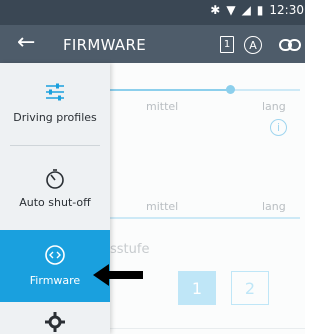 The height and width of the screenshot is (334, 320). I want to click on drawer-item-label: Auto shut-off, so click(55, 202).